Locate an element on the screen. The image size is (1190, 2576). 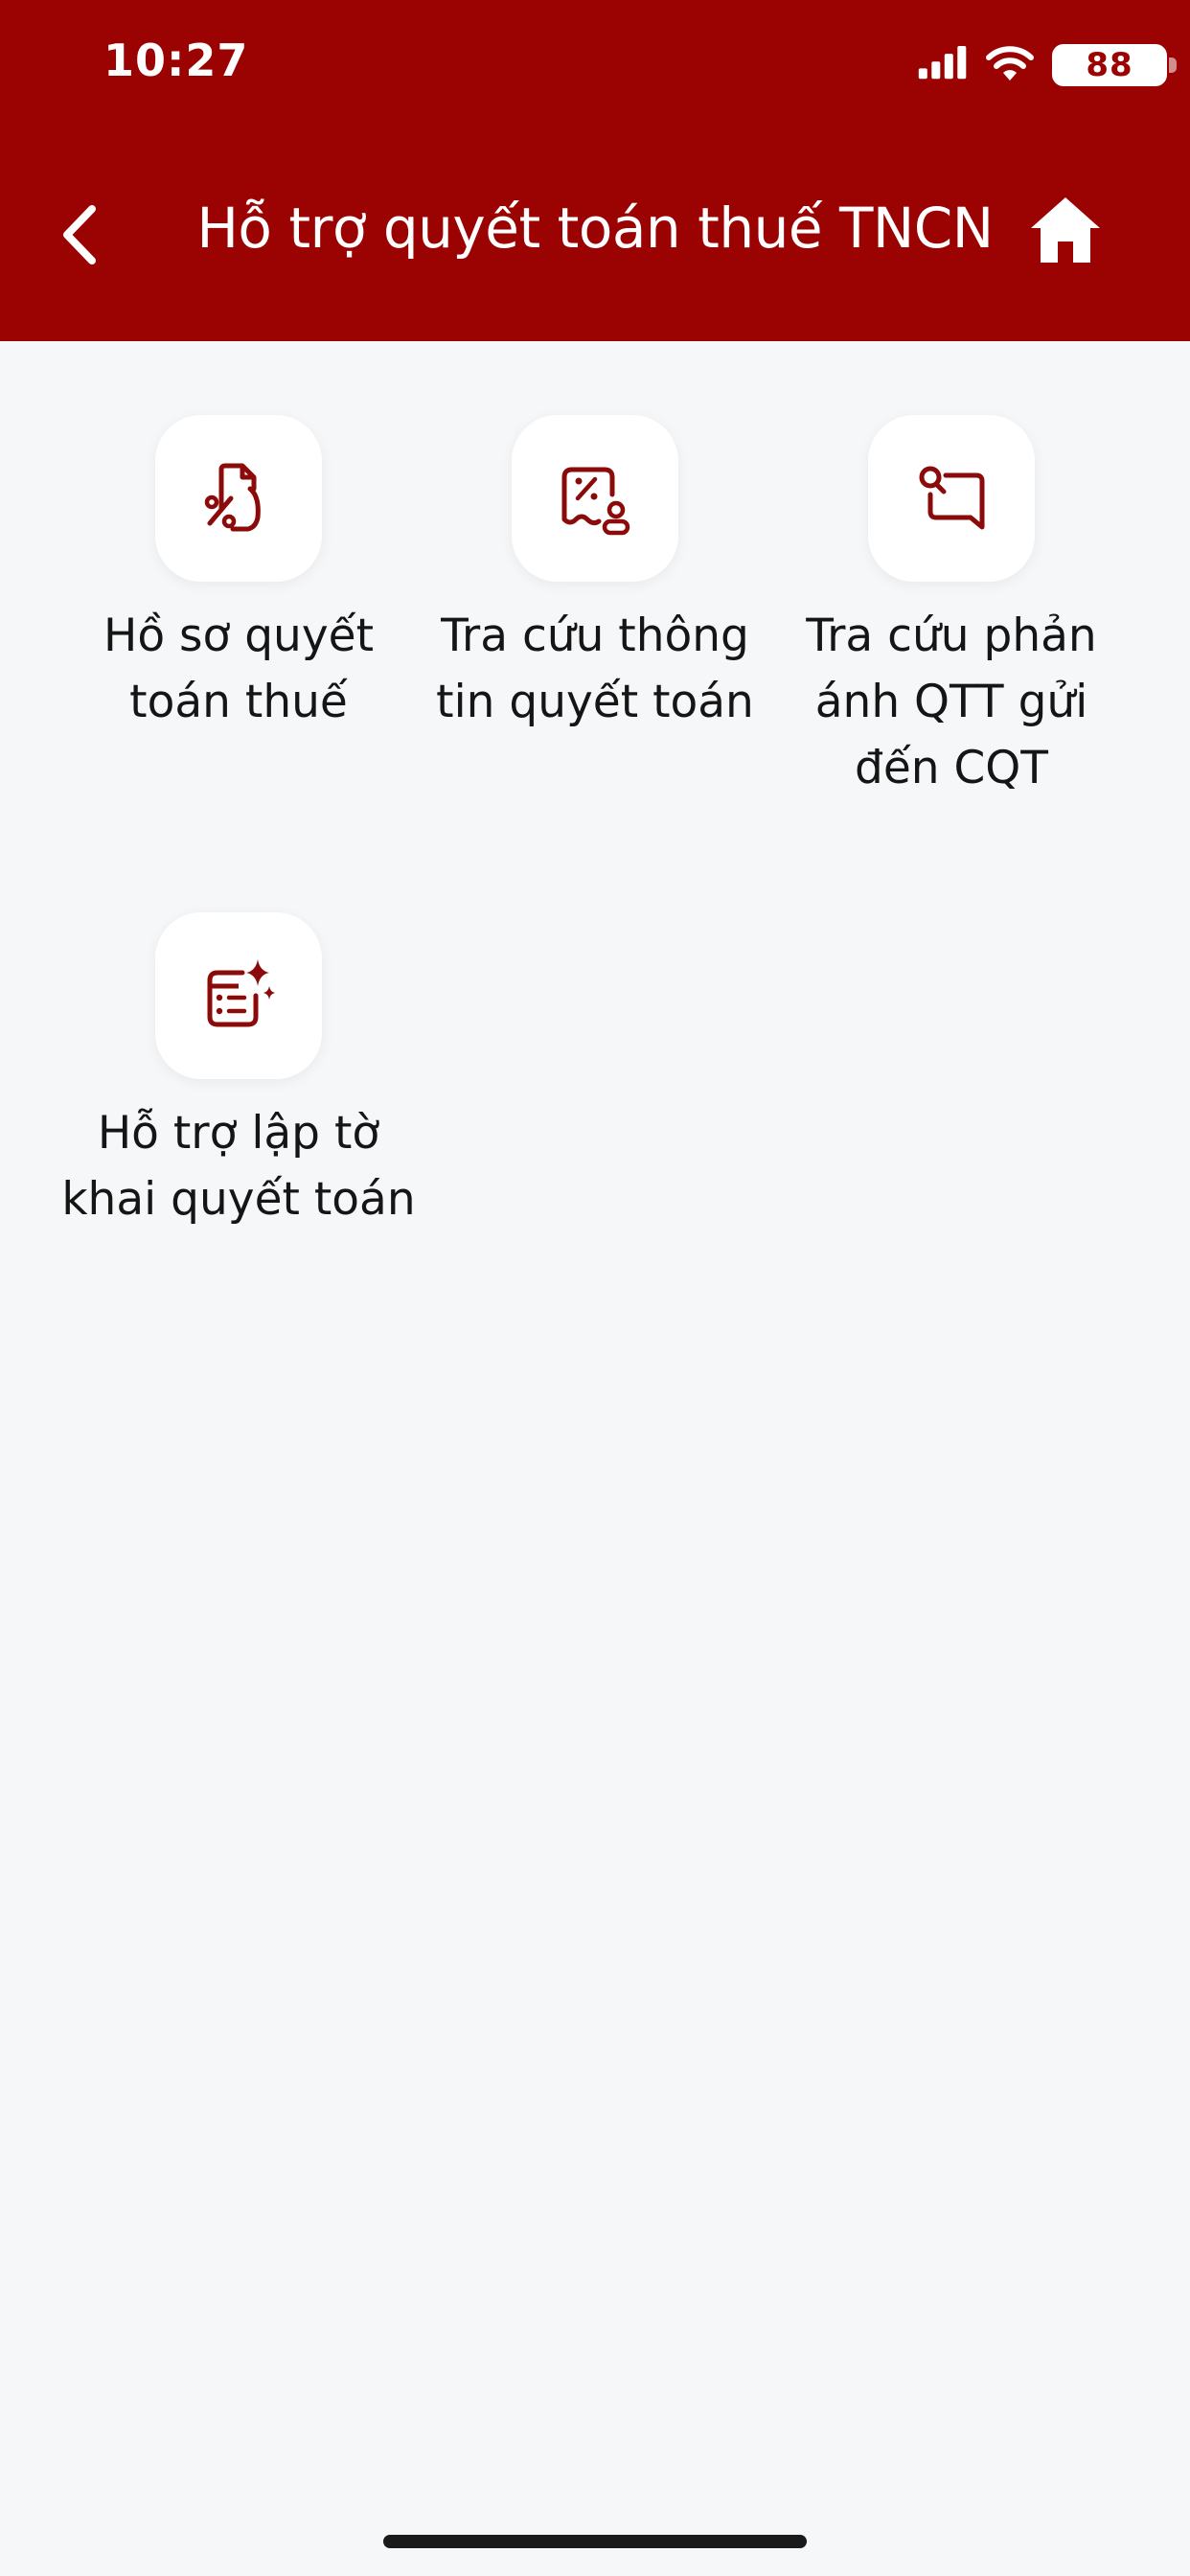
back-button is located at coordinates (83, 235).